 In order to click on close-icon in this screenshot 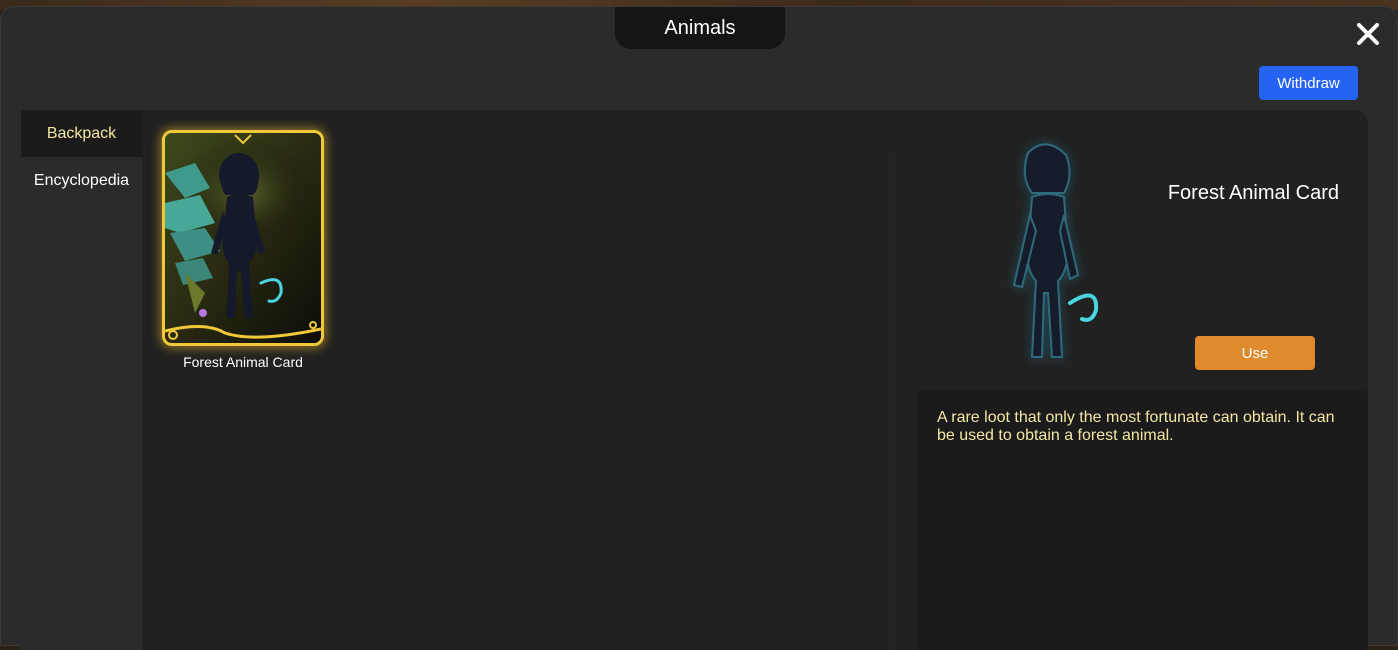, I will do `click(1368, 34)`.